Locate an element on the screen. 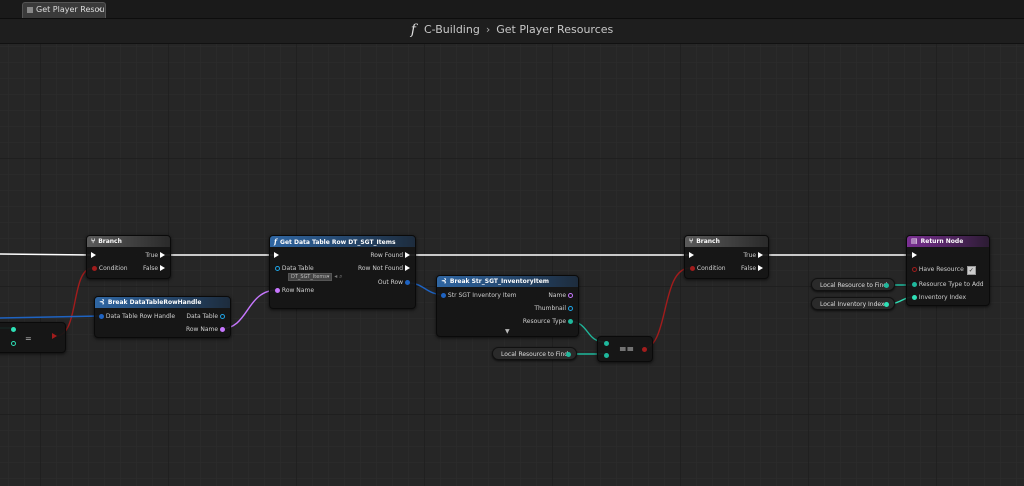  equal-operator: == is located at coordinates (627, 350).